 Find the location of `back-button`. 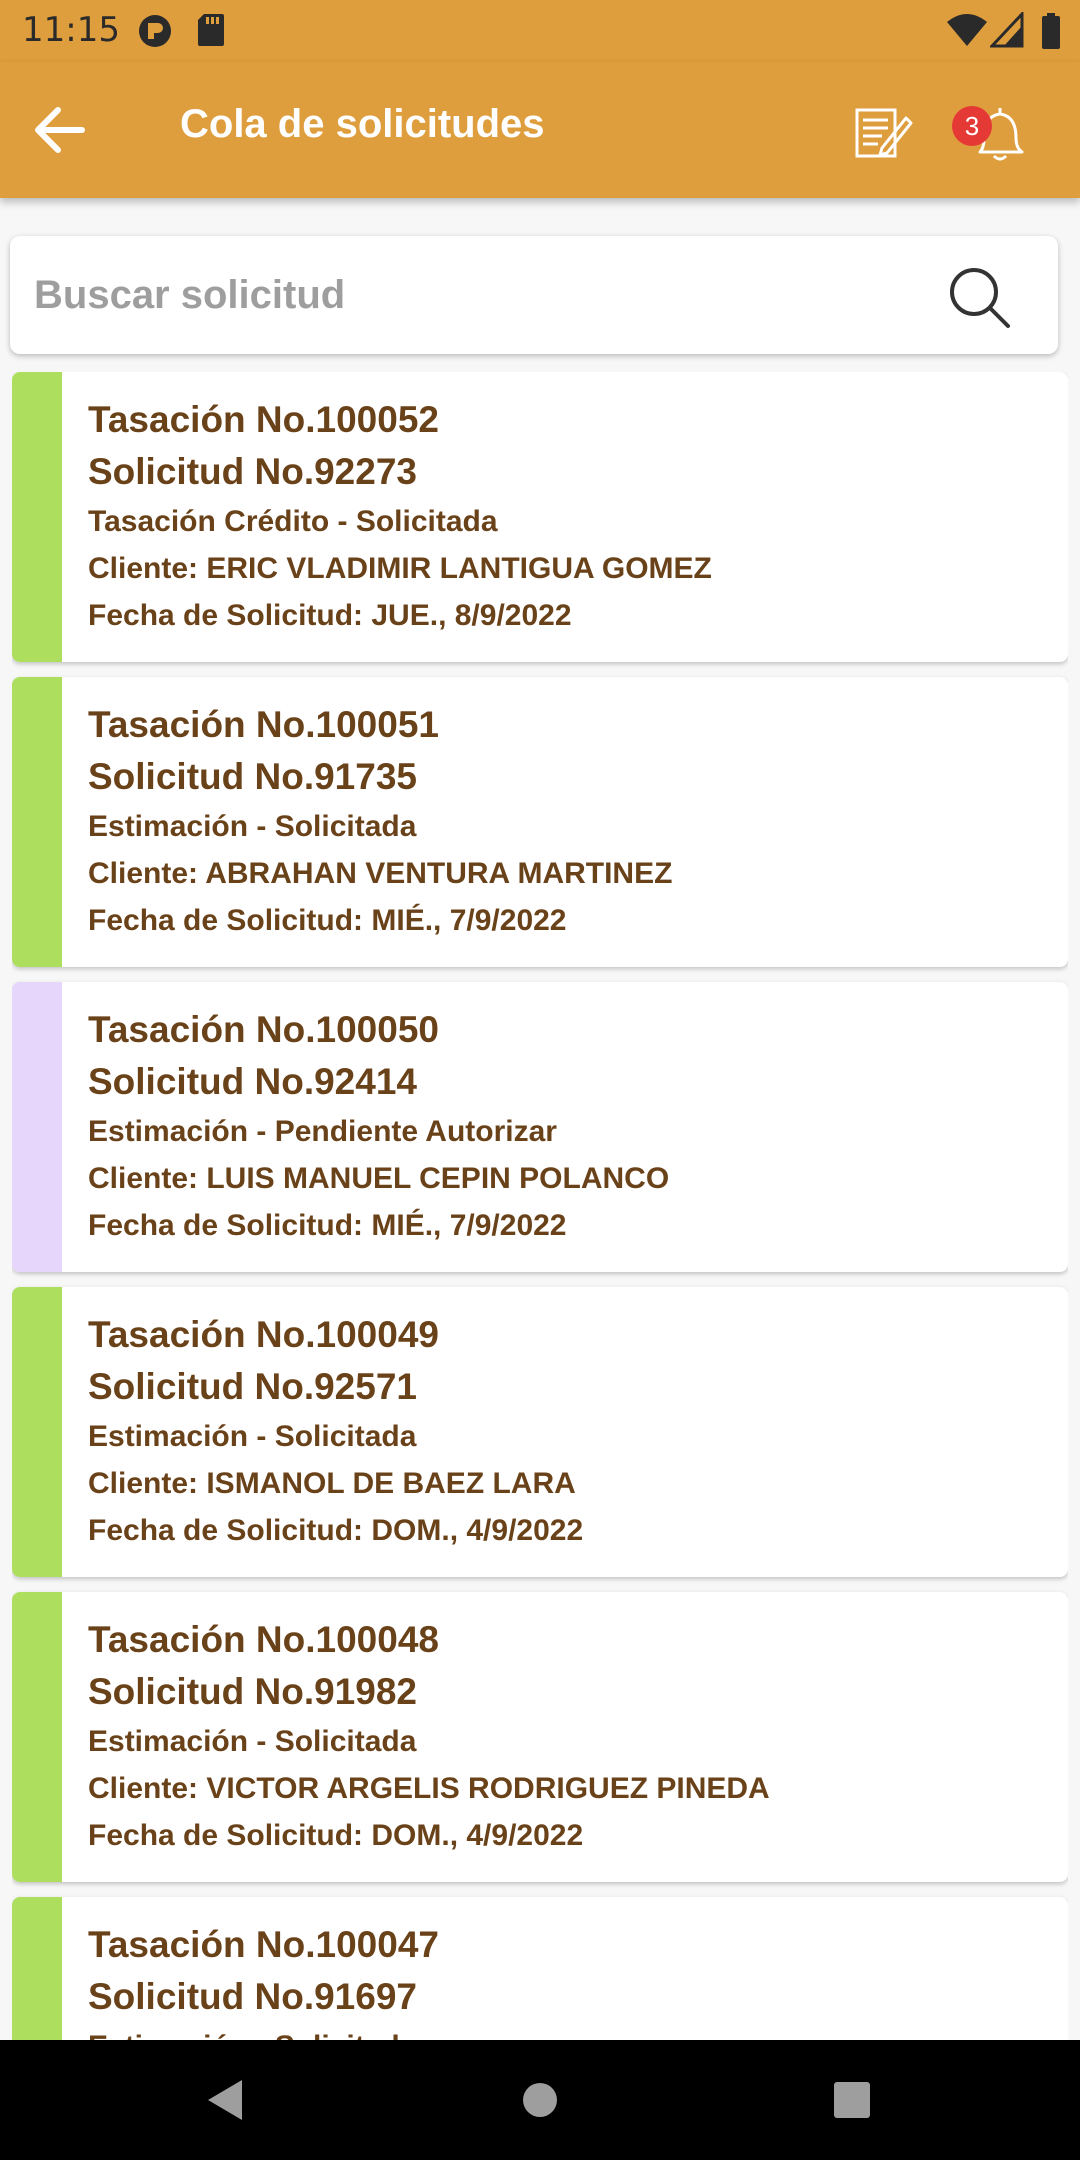

back-button is located at coordinates (70, 130).